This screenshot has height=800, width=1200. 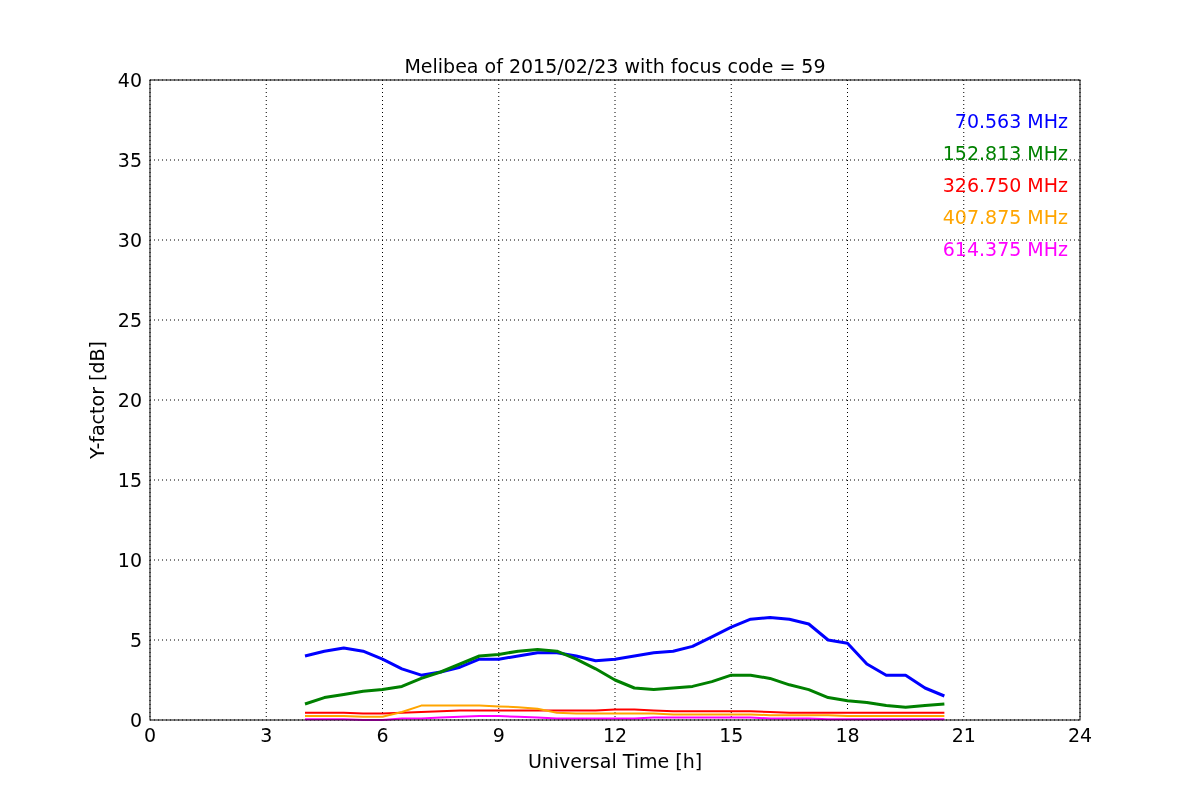 I want to click on y-tick-label: 5, so click(x=135, y=640).